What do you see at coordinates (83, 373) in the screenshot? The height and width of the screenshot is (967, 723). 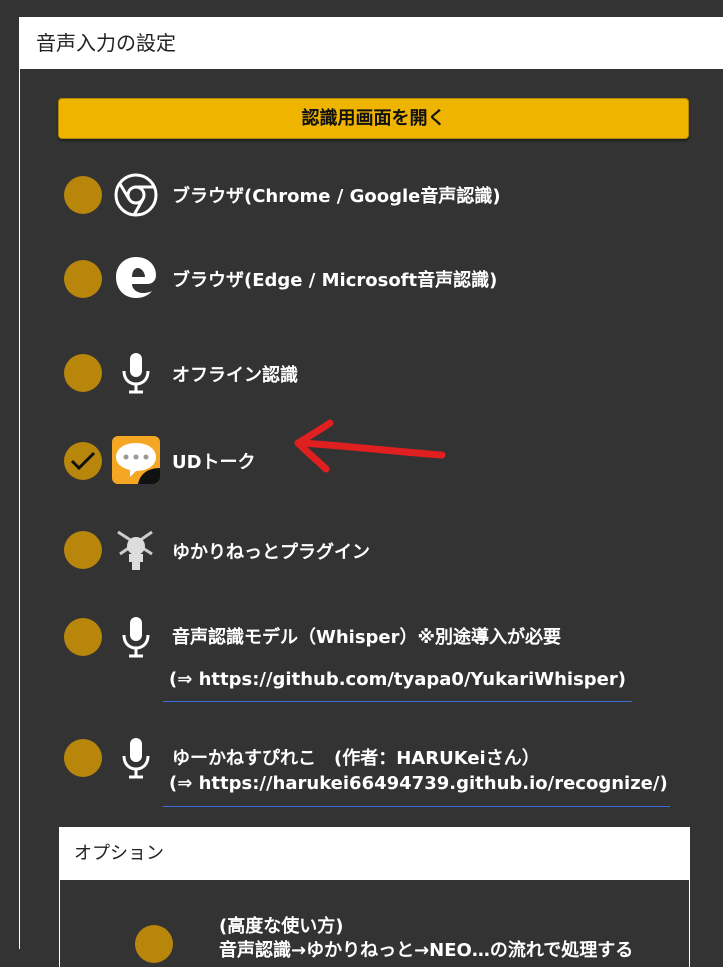 I see `radio-offline` at bounding box center [83, 373].